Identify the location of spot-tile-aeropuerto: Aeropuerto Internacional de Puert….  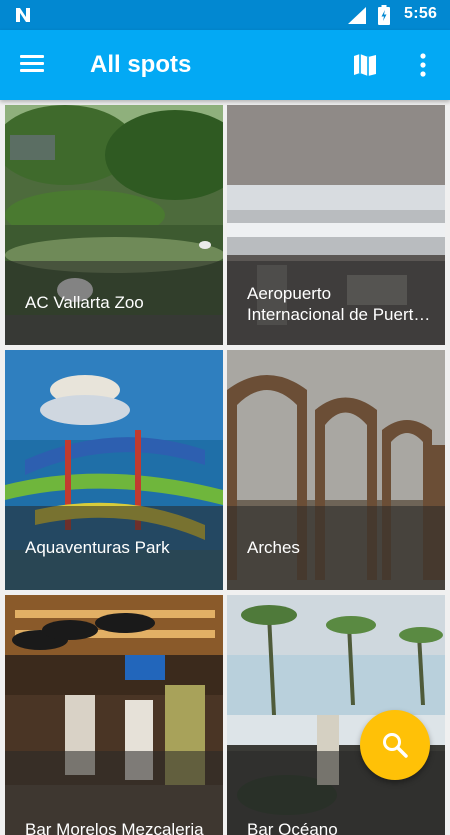
(336, 225).